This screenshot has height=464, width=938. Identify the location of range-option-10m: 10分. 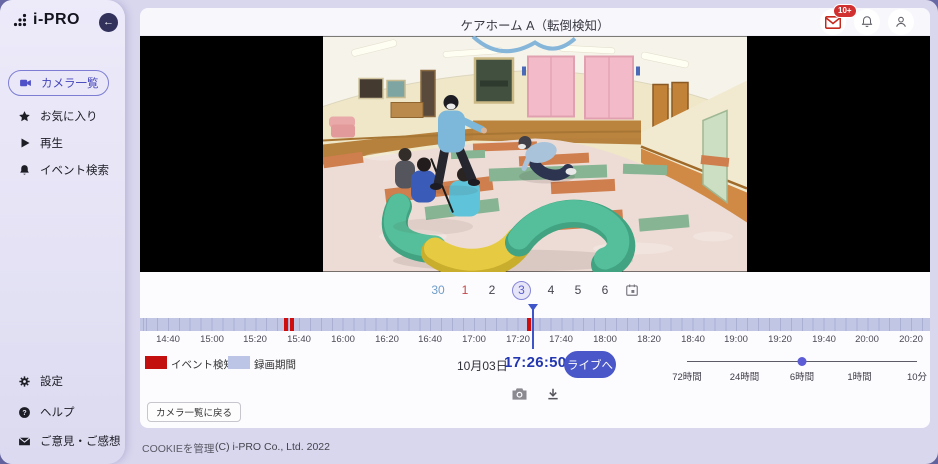
(917, 376).